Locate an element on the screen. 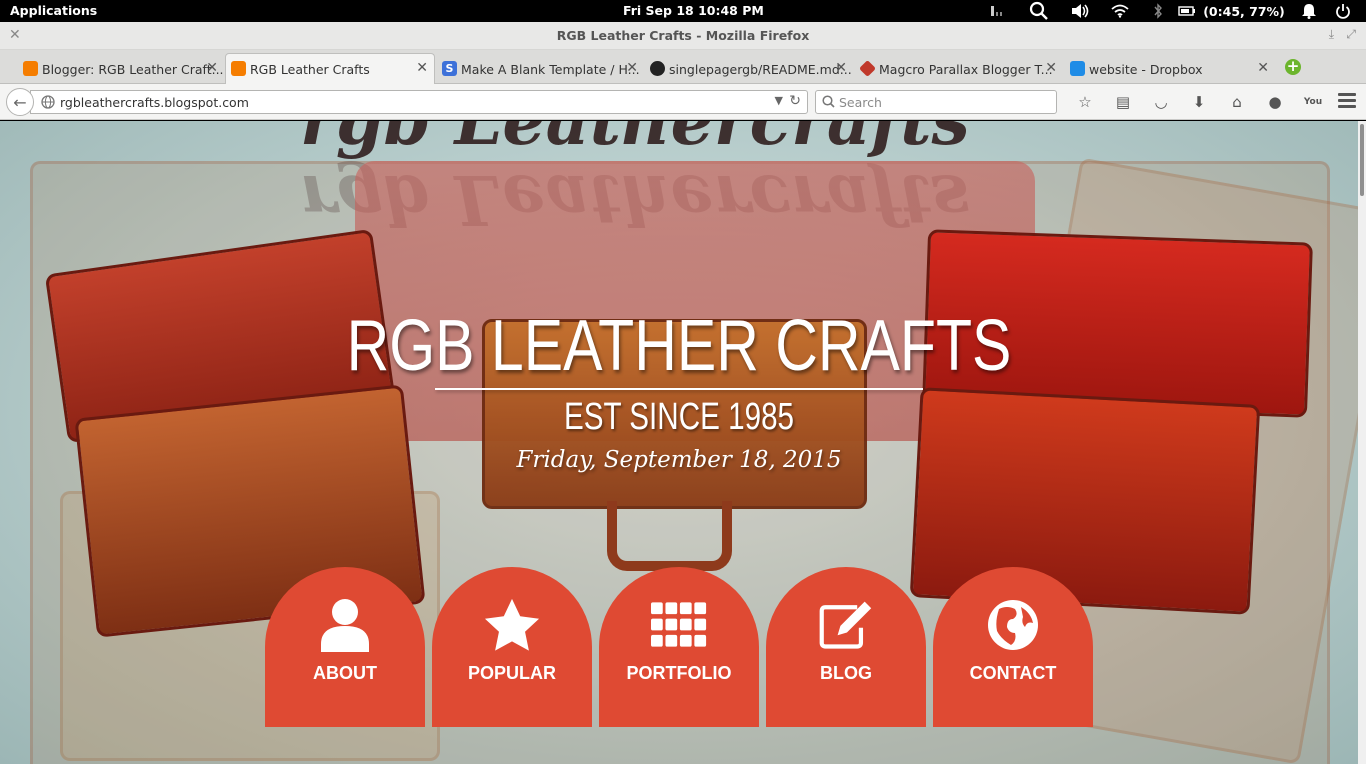  tab-dropbox: website - Dropbox ✕ is located at coordinates (1170, 69).